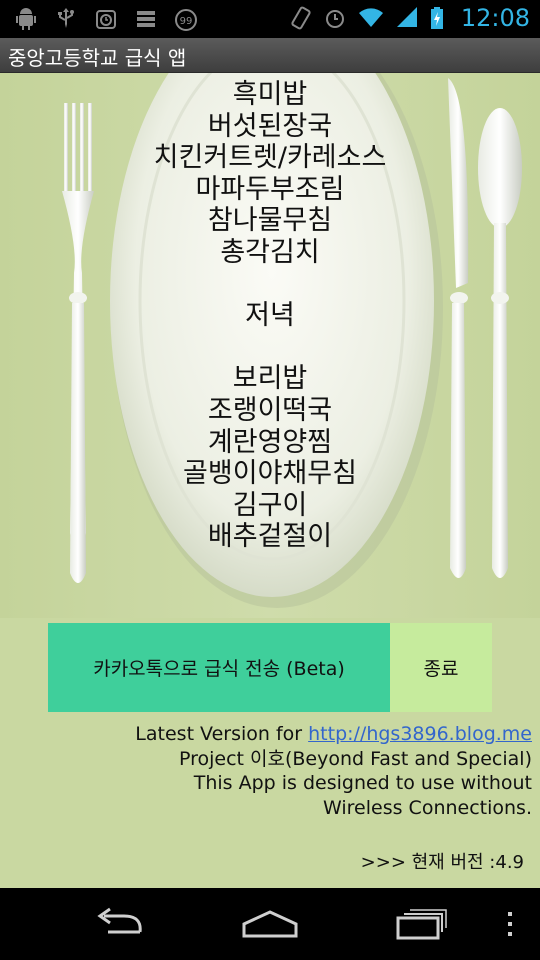 Image resolution: width=540 pixels, height=960 pixels. What do you see at coordinates (270, 126) in the screenshot?
I see `lunch-item: 버섯된장국` at bounding box center [270, 126].